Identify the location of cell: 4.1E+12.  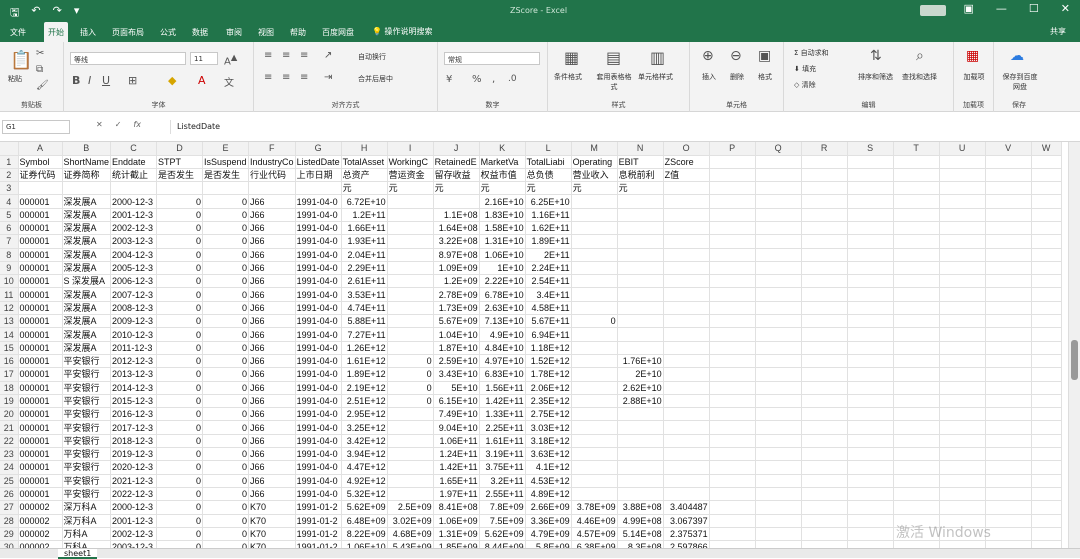
(548, 467).